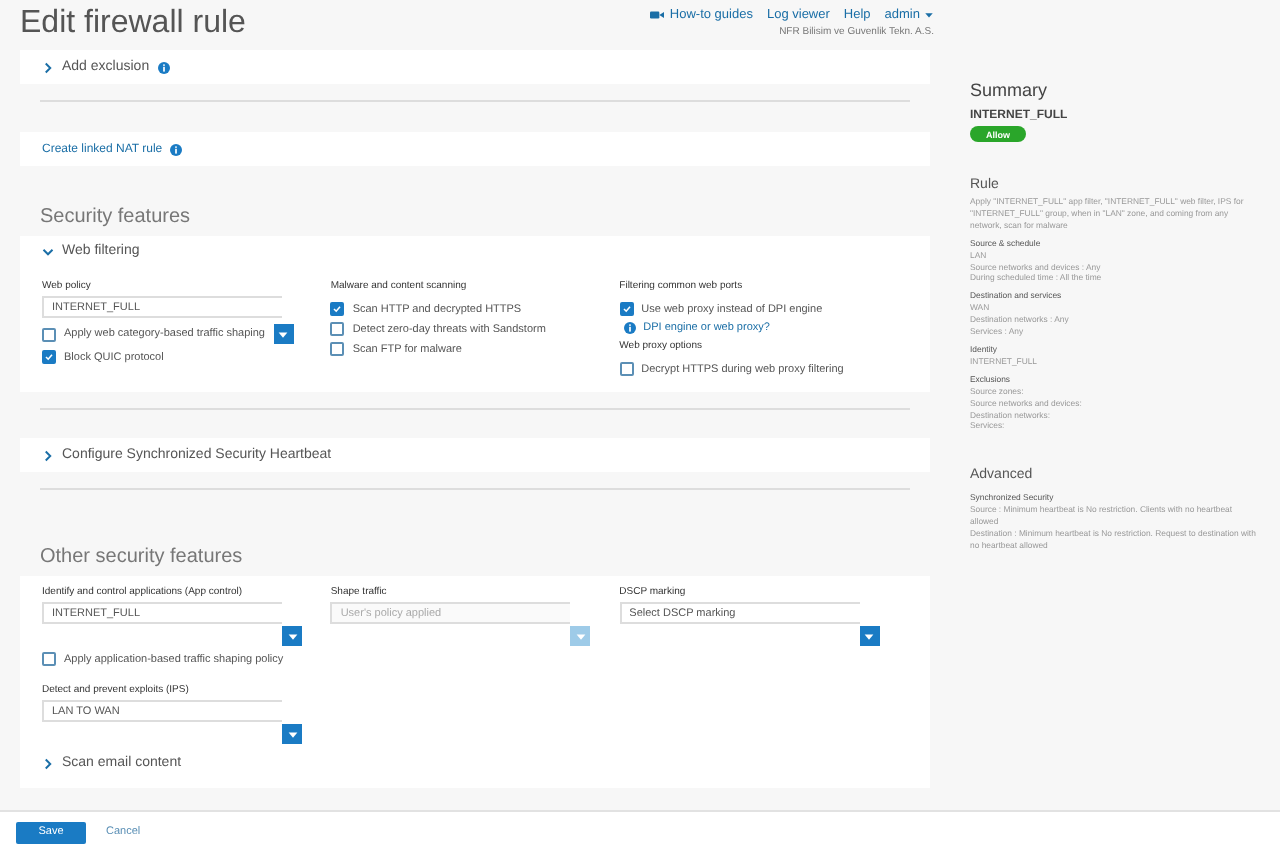  Describe the element at coordinates (929, 15) in the screenshot. I see `caret-icon` at that location.